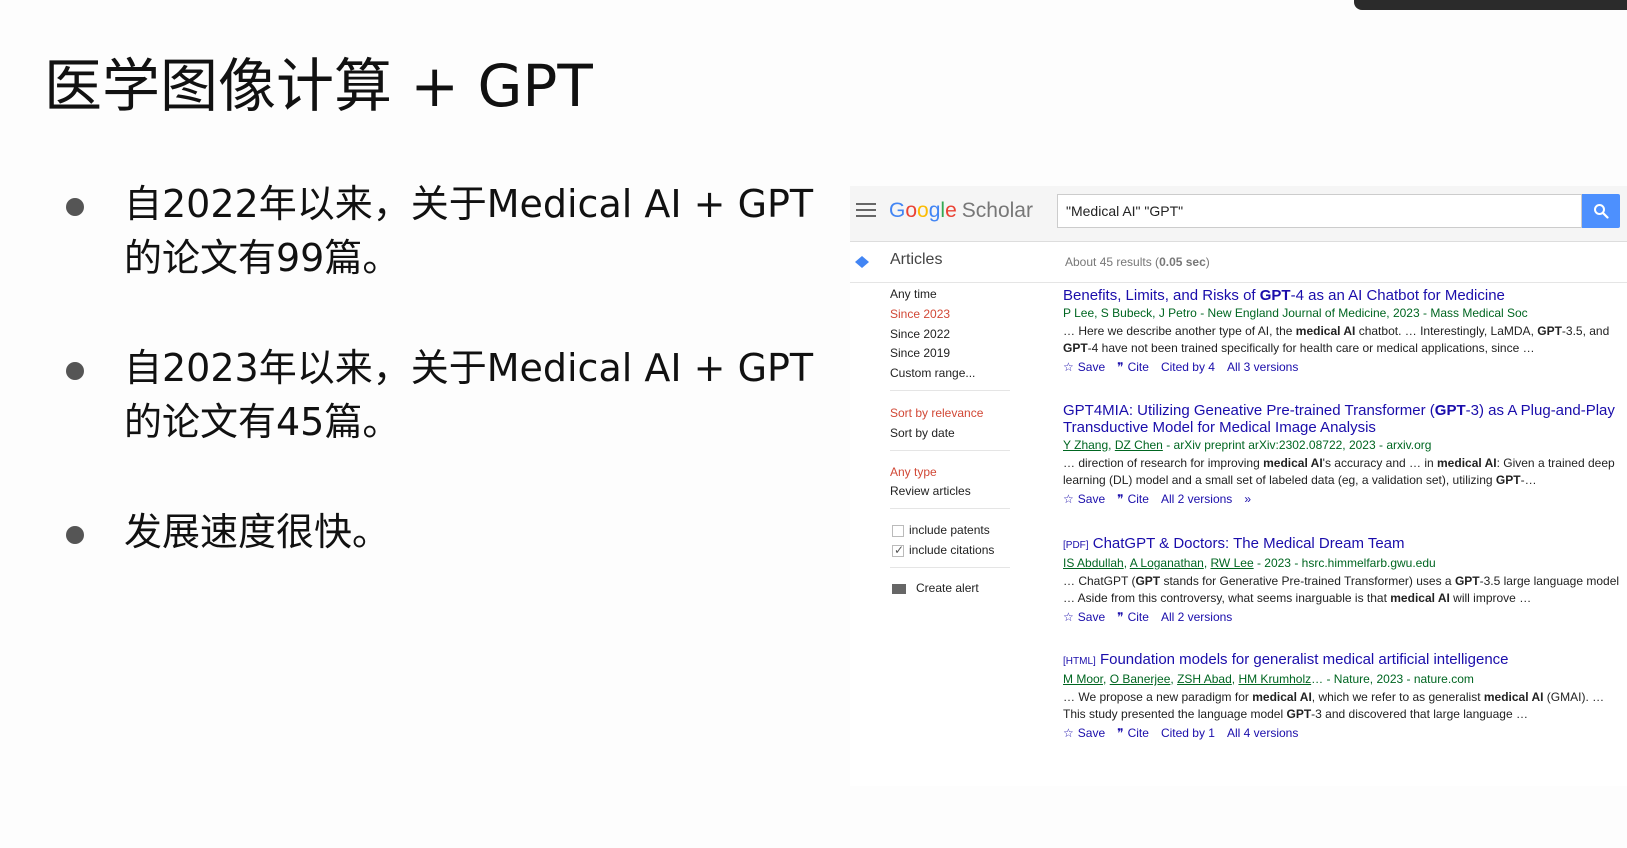  I want to click on filter-review-articles: Review articles, so click(930, 491).